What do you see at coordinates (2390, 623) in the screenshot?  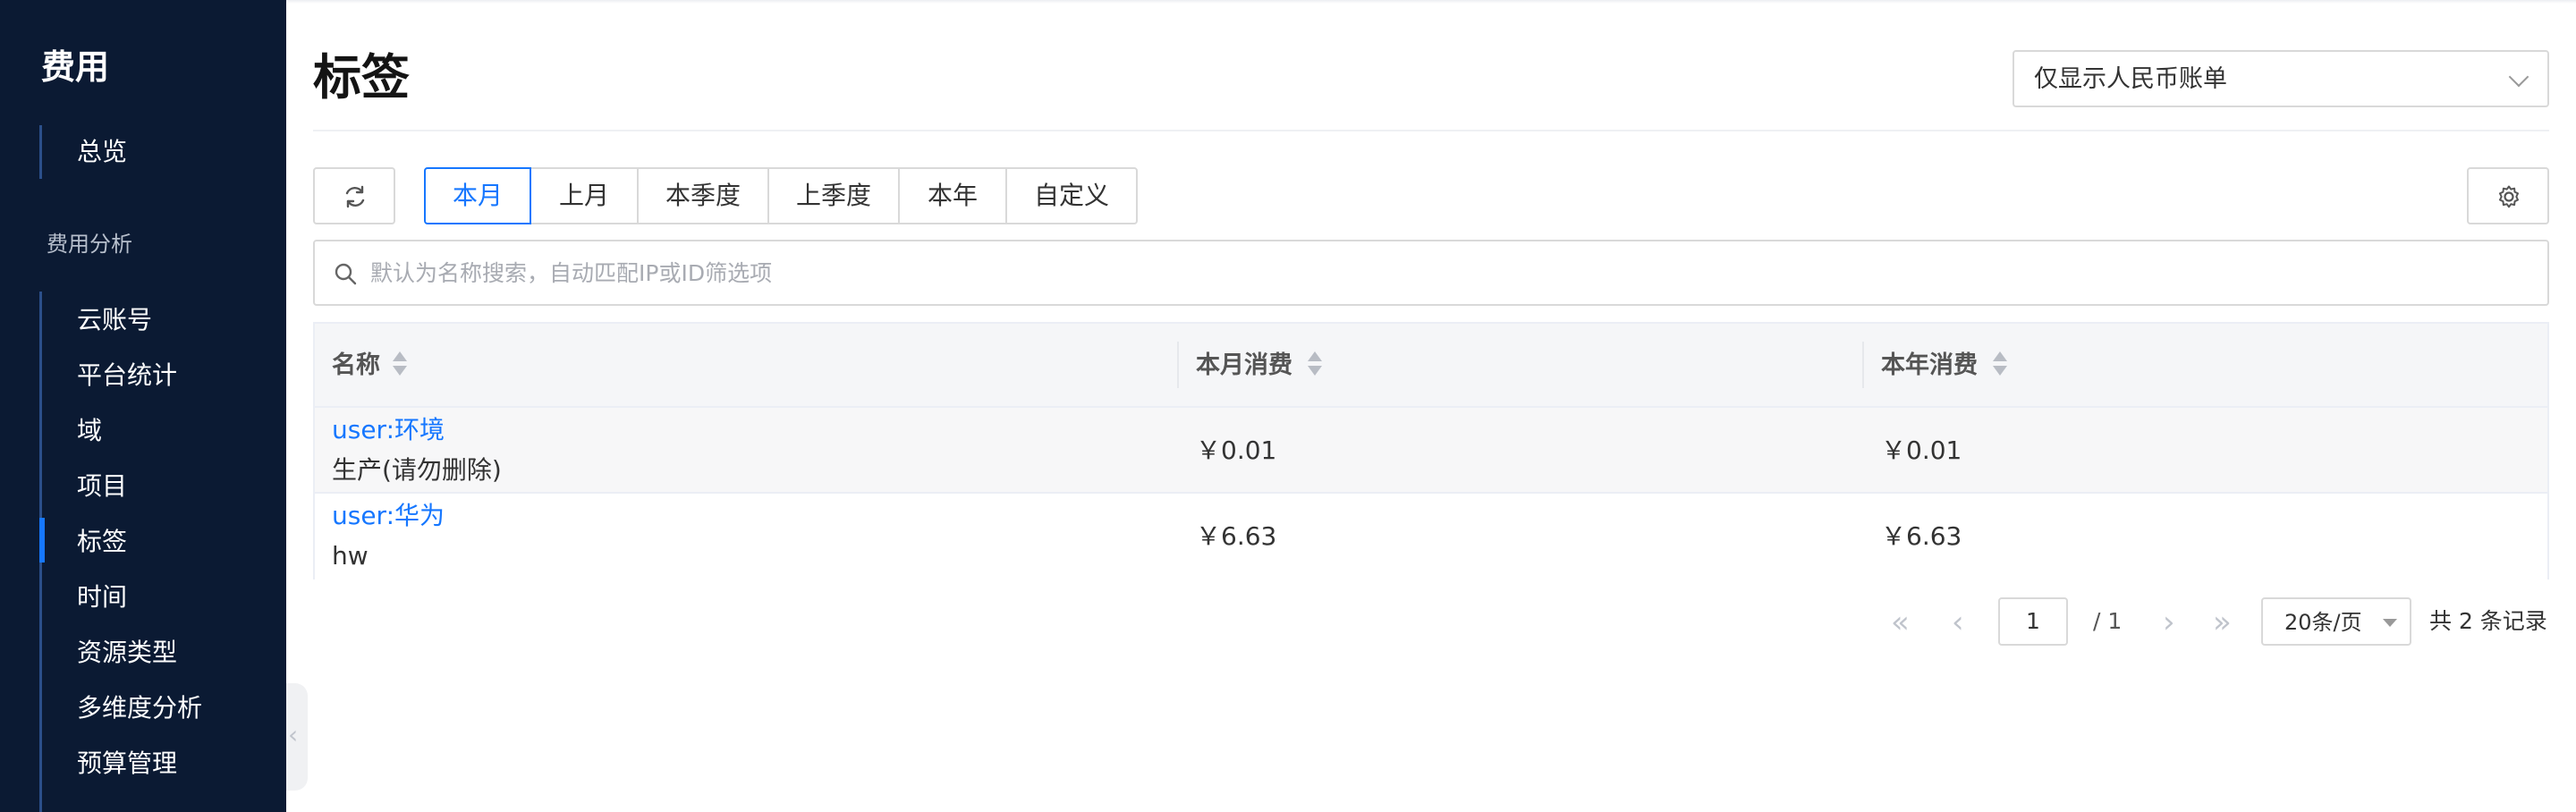 I see `caret-down-icon` at bounding box center [2390, 623].